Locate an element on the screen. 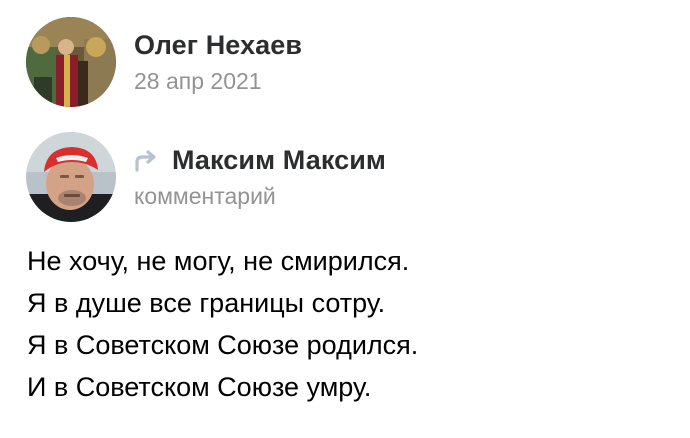 This screenshot has height=438, width=690. repost-header: Максим Максим комментарий is located at coordinates (206, 177).